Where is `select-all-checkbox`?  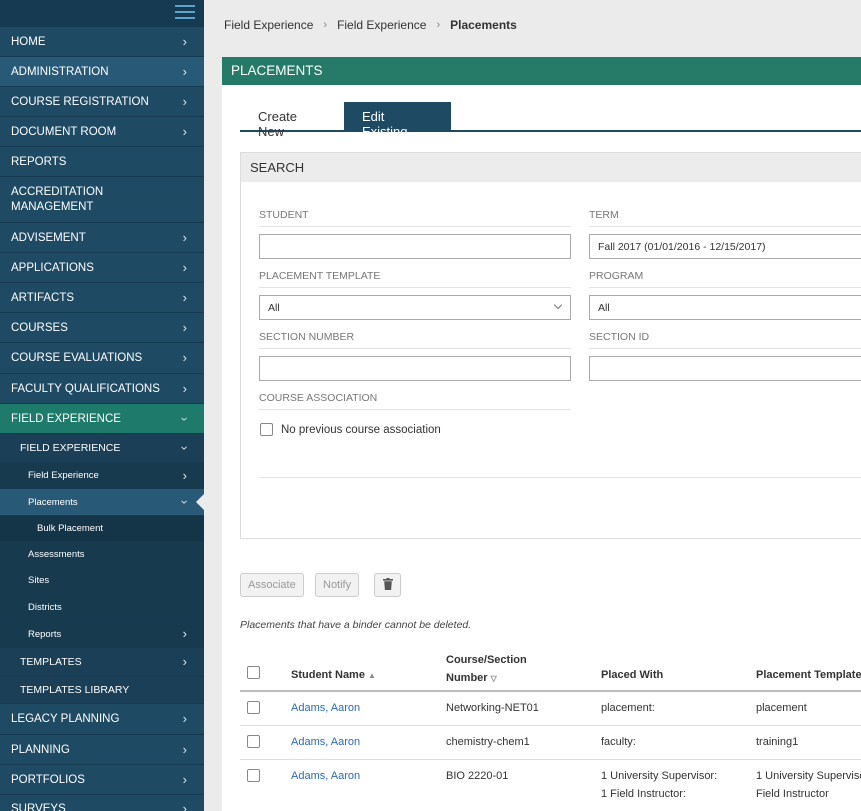
select-all-checkbox is located at coordinates (253, 672).